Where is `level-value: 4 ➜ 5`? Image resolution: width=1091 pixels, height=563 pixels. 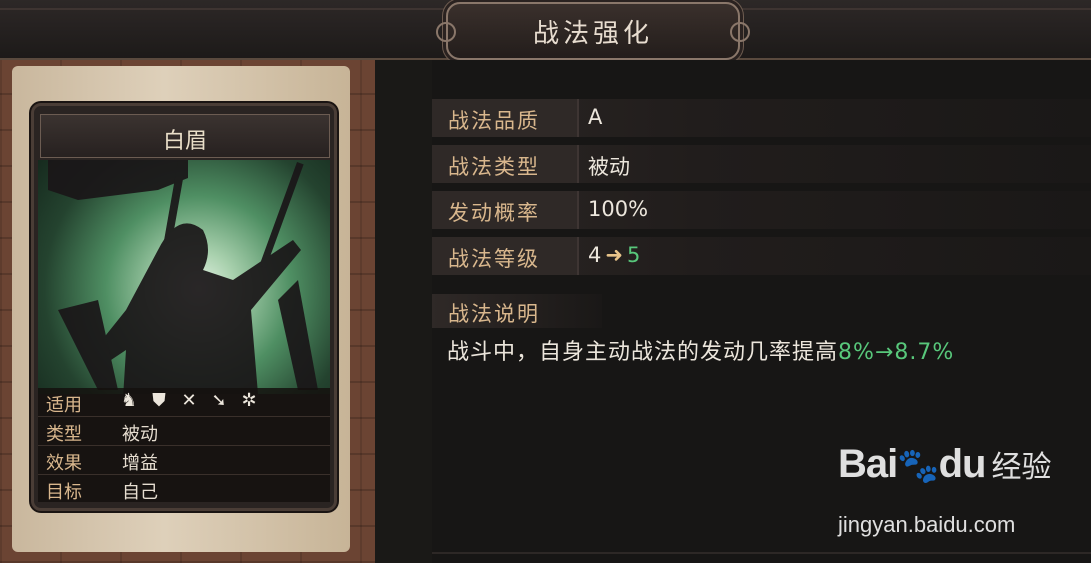
level-value: 4 ➜ 5 is located at coordinates (614, 255).